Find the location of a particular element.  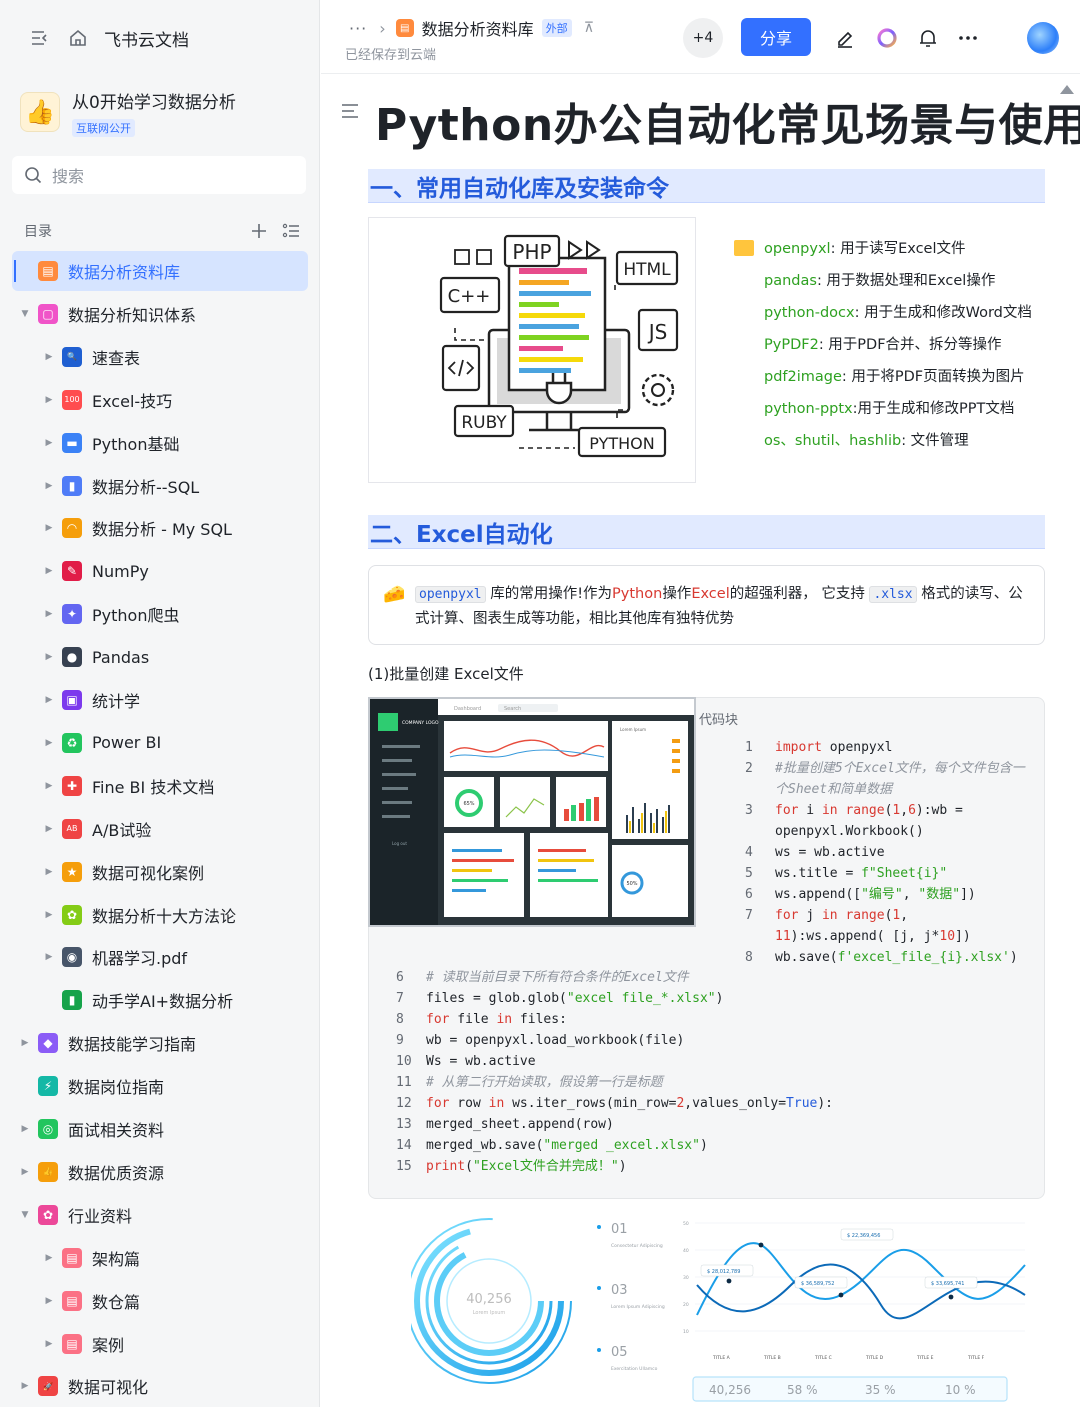

step-number: 05 is located at coordinates (619, 1352).